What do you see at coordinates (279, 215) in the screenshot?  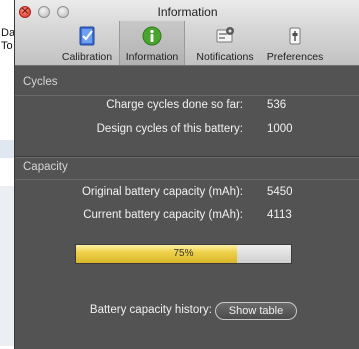 I see `current-capacity-value: 4113` at bounding box center [279, 215].